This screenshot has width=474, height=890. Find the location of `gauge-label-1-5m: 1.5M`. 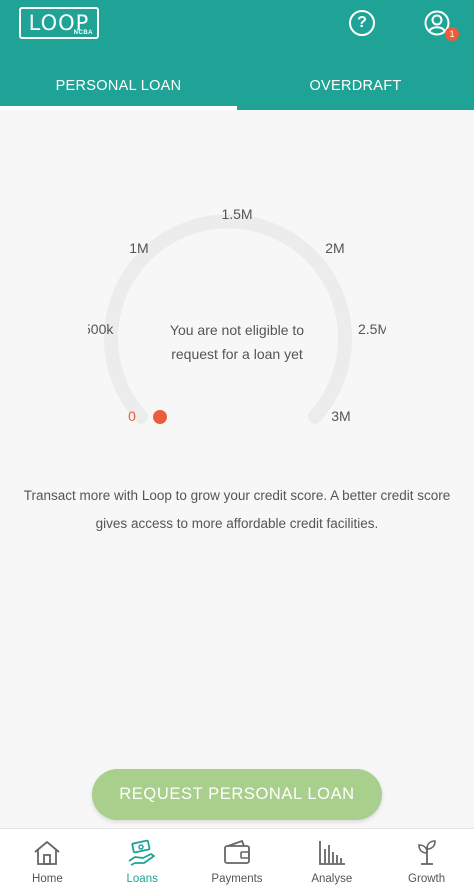

gauge-label-1-5m: 1.5M is located at coordinates (236, 214).